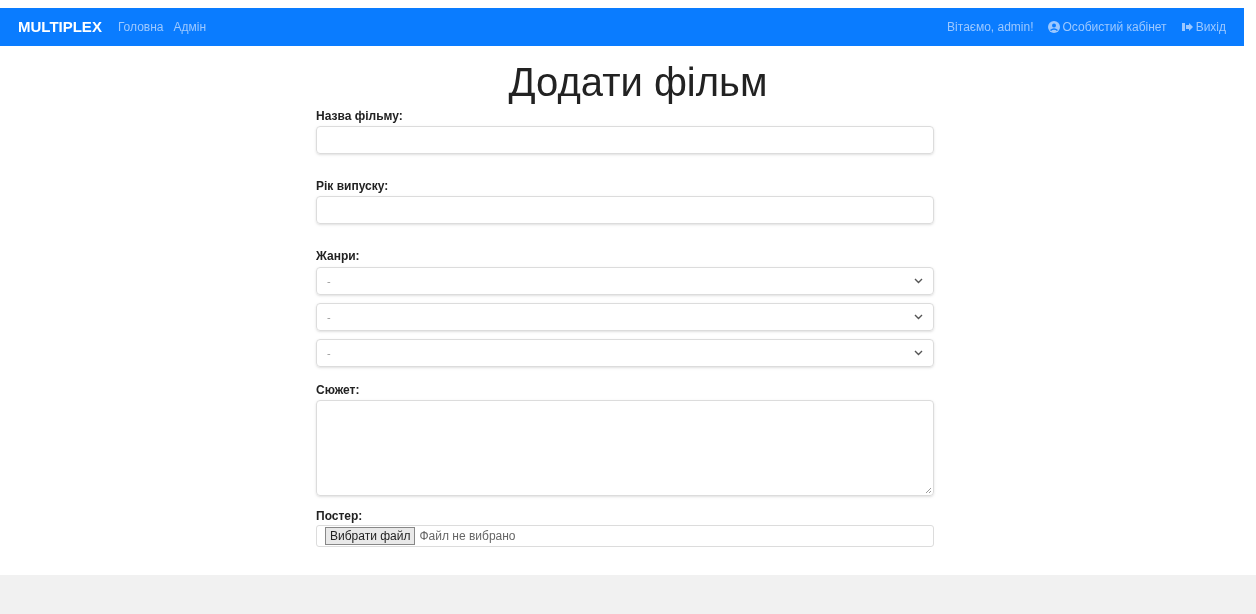 The width and height of the screenshot is (1256, 614). What do you see at coordinates (928, 490) in the screenshot?
I see `resize-handle-icon` at bounding box center [928, 490].